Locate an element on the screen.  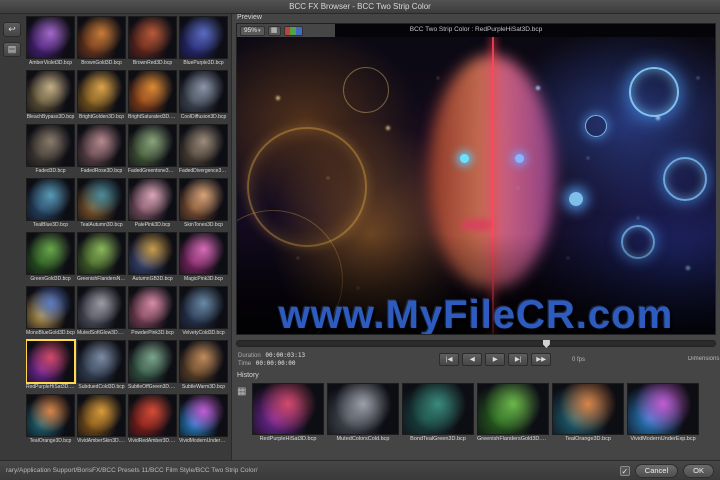
preset-item: TealAutumn3D.bcp is located at coordinates (101, 204).